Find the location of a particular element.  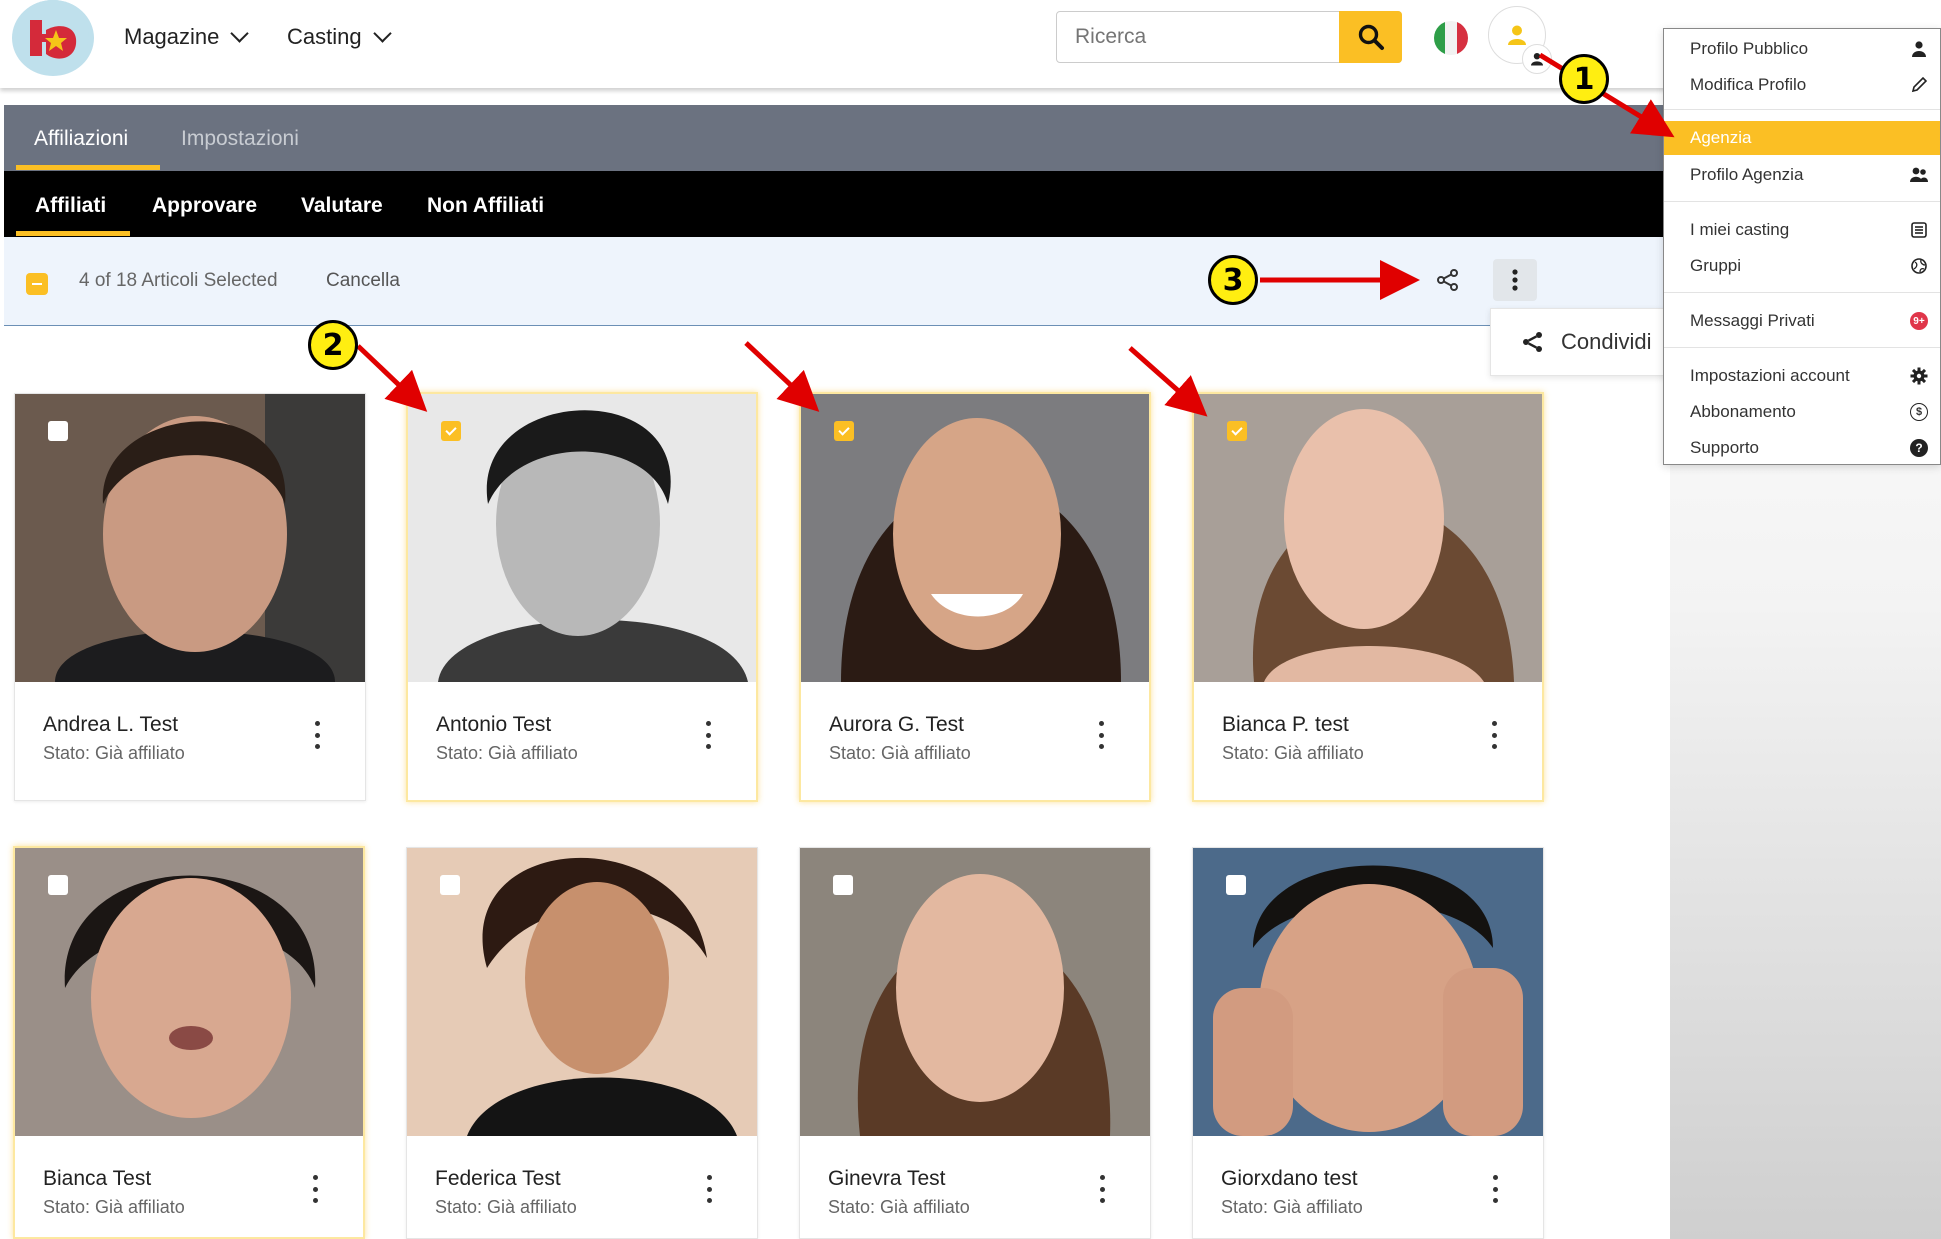

kebab-icon is located at coordinates (1515, 280).